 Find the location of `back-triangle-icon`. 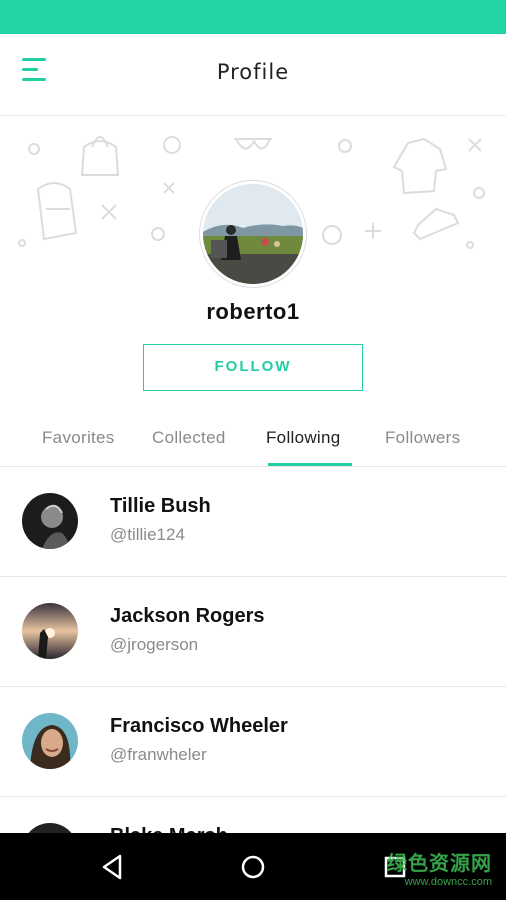

back-triangle-icon is located at coordinates (114, 867).